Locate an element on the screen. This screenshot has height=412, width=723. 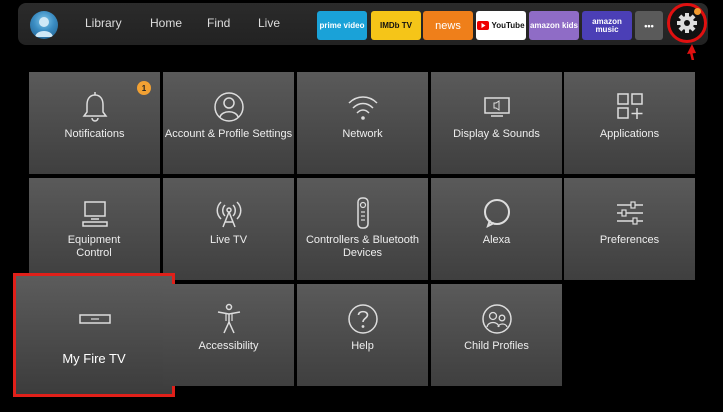
tile-label: Alexa is located at coordinates (496, 240).